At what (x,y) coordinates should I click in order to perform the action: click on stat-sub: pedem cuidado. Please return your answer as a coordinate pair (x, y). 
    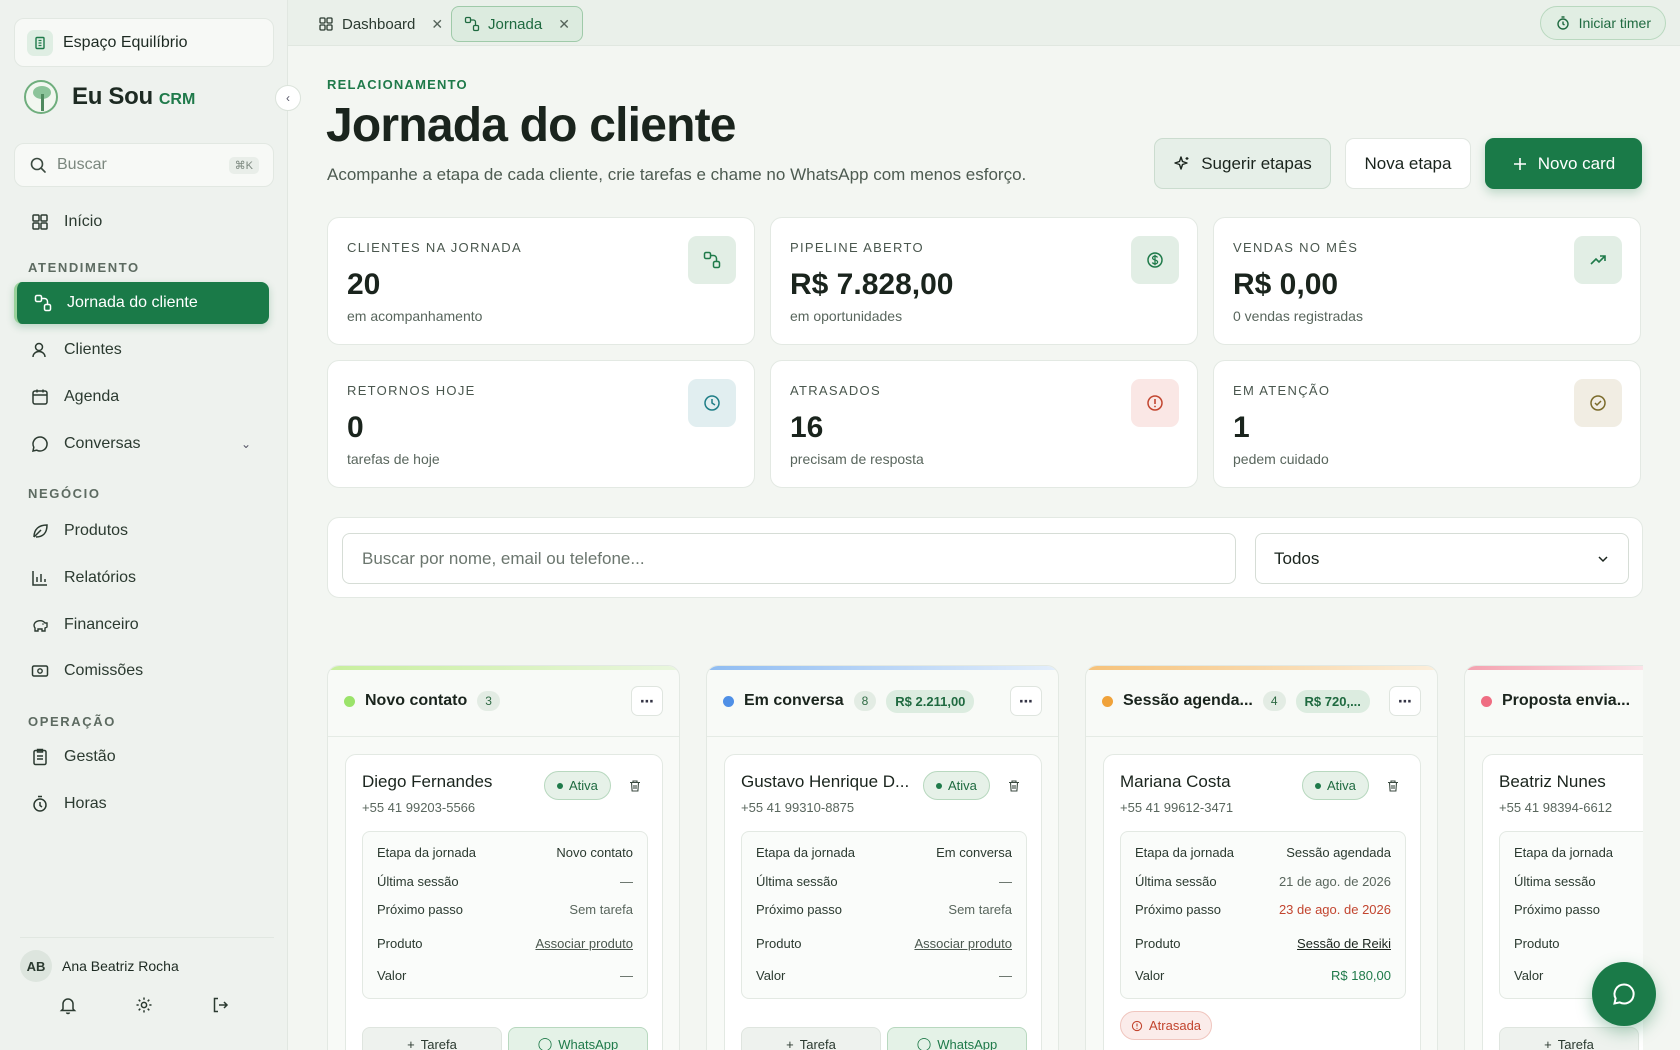
    Looking at the image, I should click on (1281, 459).